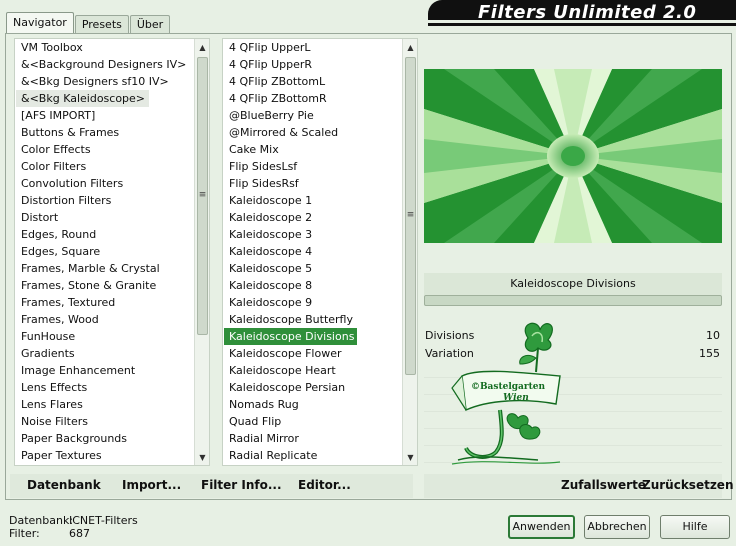 The height and width of the screenshot is (546, 736). What do you see at coordinates (105, 81) in the screenshot?
I see `category-list-row: &<Bkg Designers sf10 IV>` at bounding box center [105, 81].